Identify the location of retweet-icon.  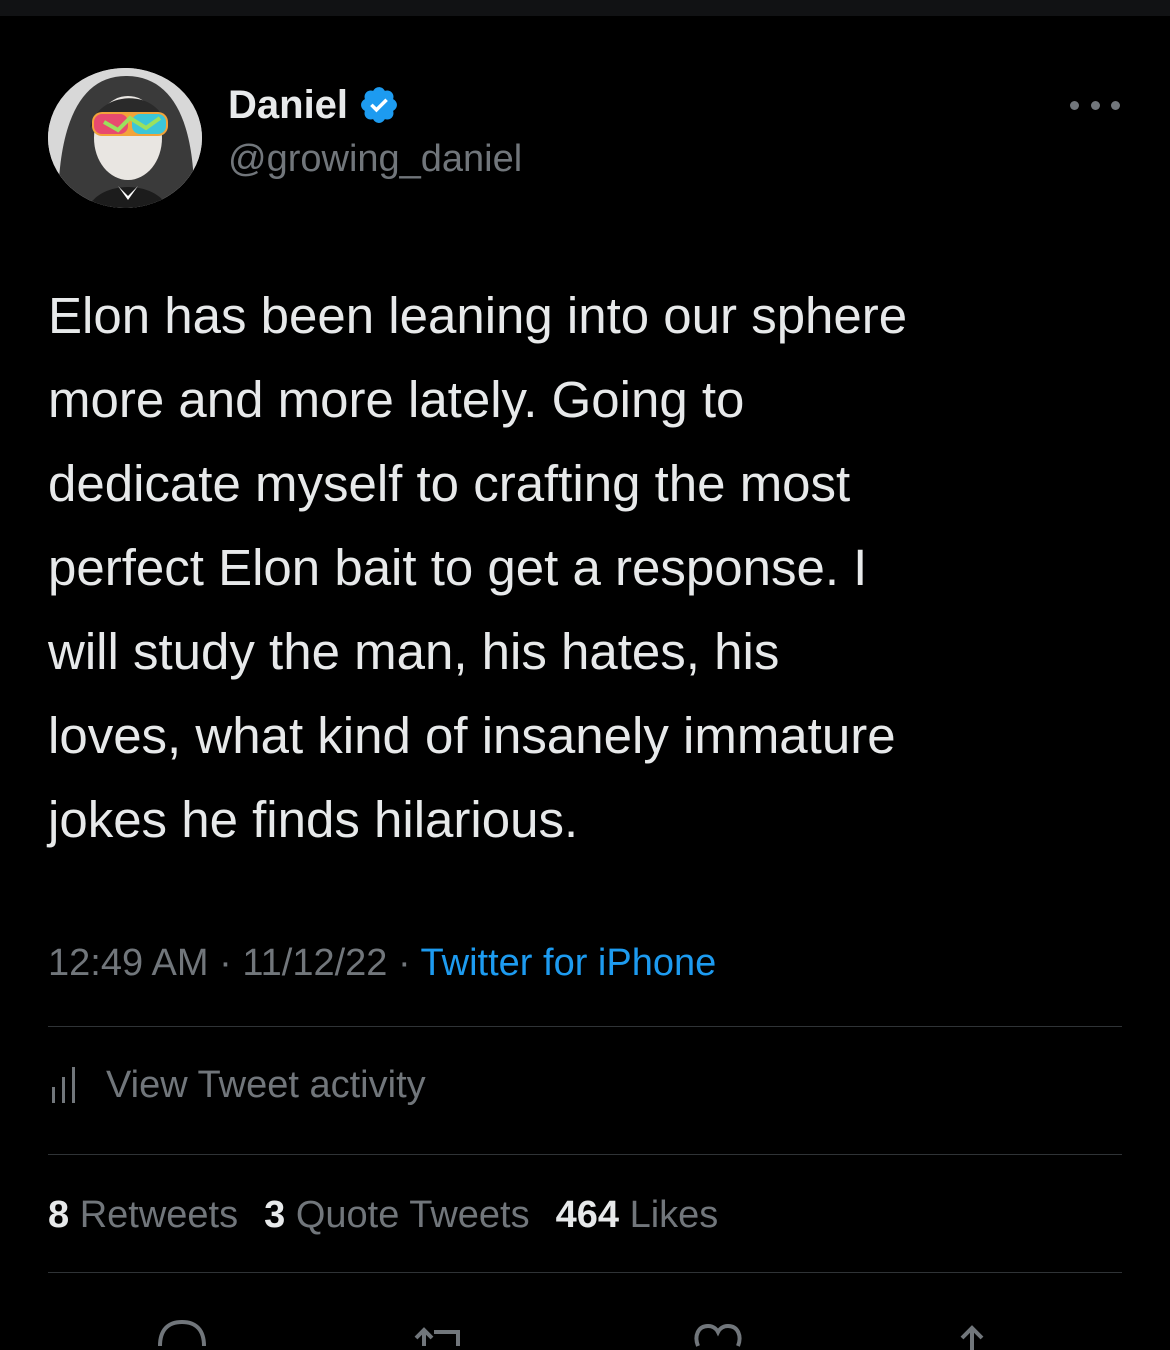
(442, 1330).